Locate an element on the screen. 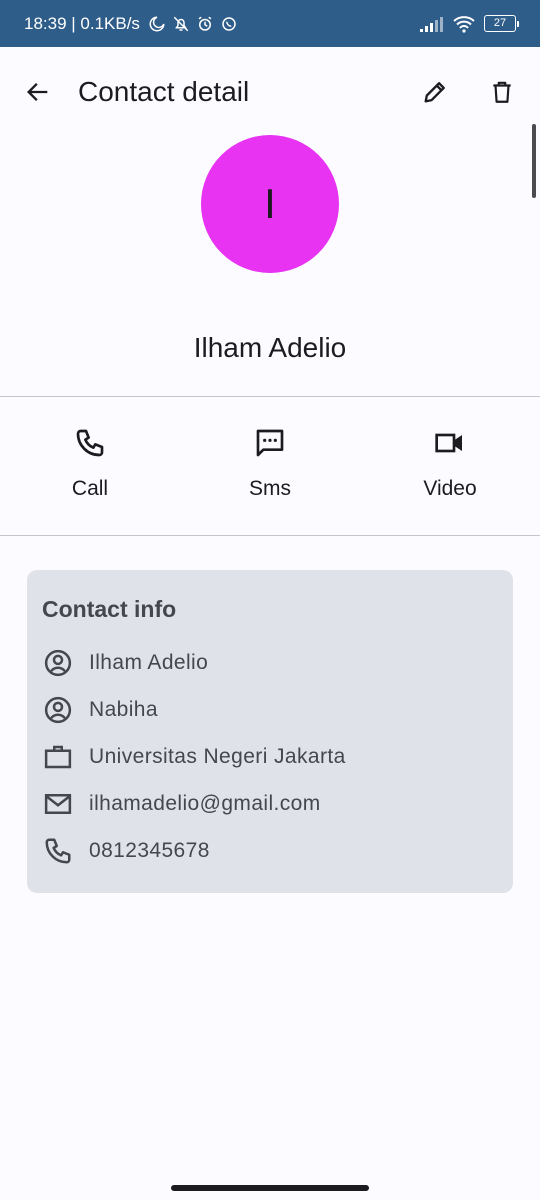  delete-button is located at coordinates (502, 92).